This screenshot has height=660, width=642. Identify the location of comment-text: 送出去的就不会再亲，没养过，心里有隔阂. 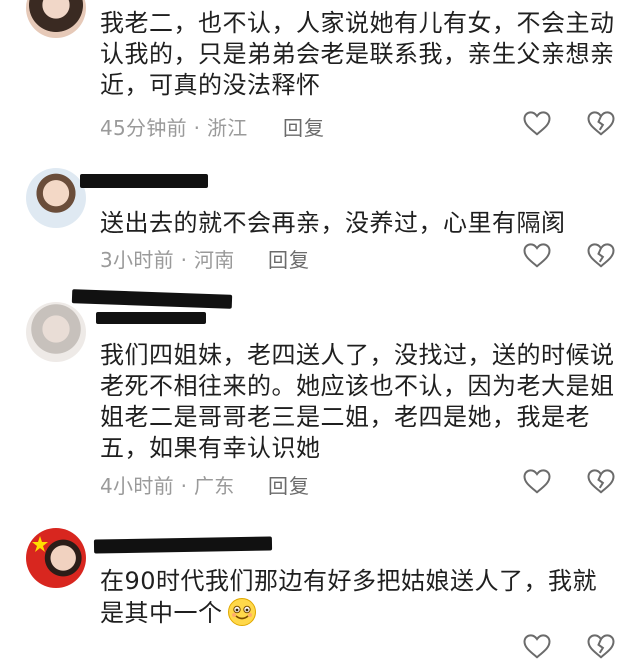
(333, 223).